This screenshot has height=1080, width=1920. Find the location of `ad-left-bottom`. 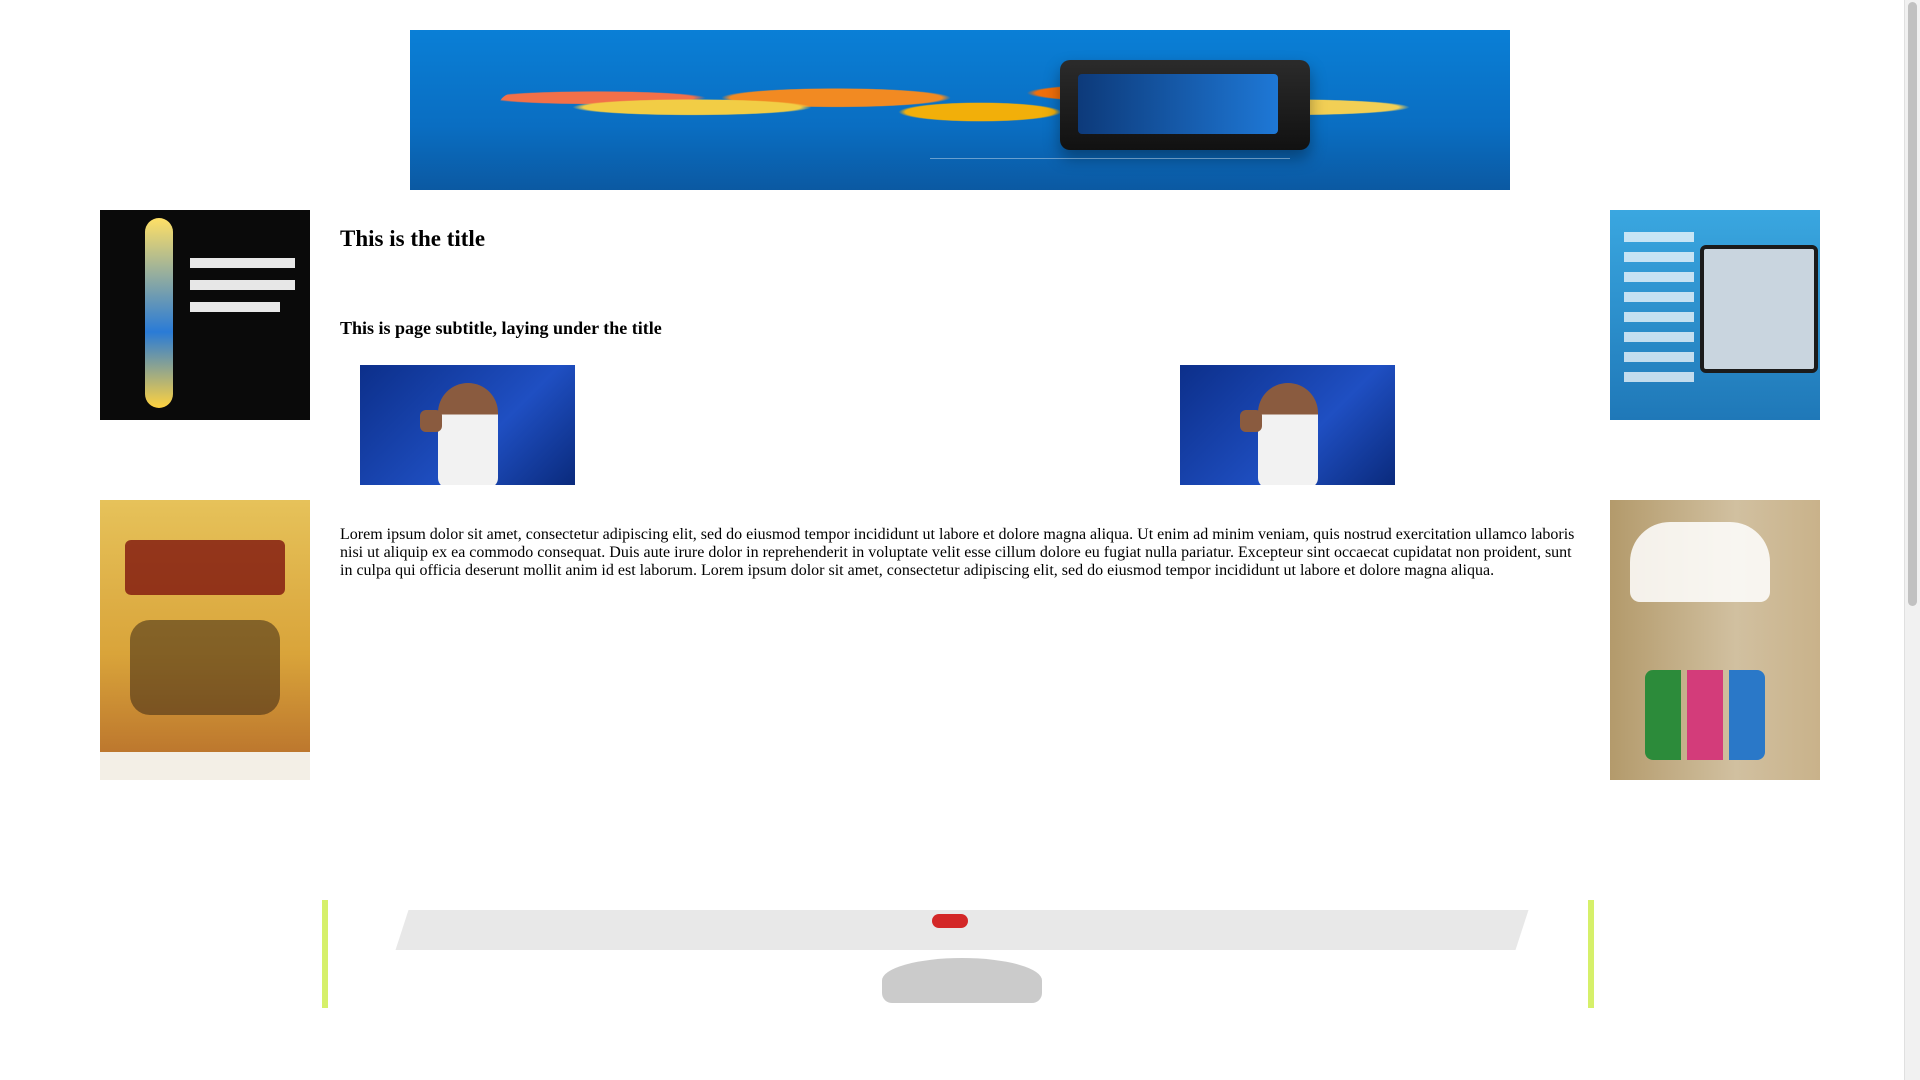

ad-left-bottom is located at coordinates (205, 640).